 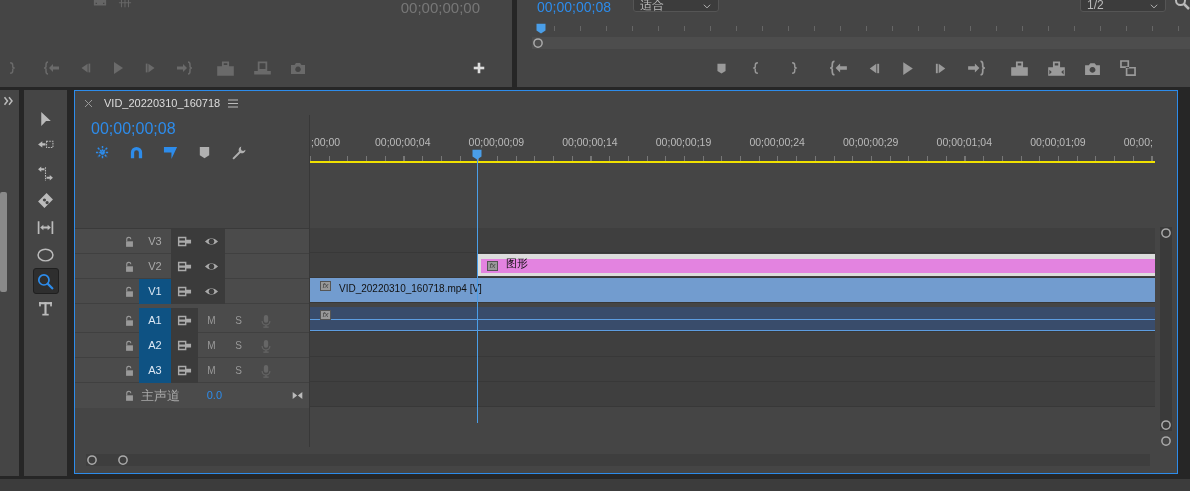 I want to click on track-target: V3, so click(x=155, y=241).